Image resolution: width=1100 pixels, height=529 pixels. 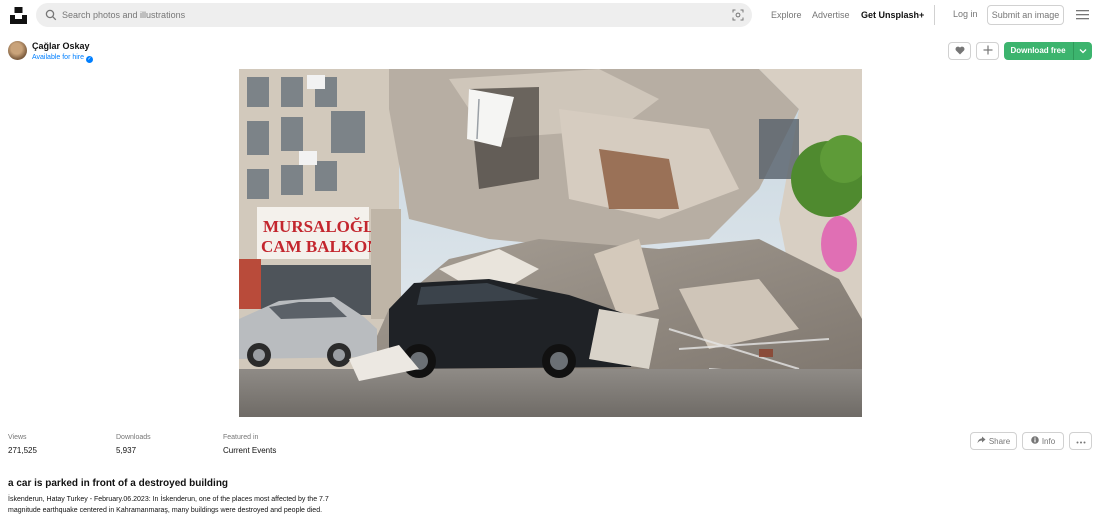 I want to click on search-bar: Search photos and illustrations, so click(x=394, y=15).